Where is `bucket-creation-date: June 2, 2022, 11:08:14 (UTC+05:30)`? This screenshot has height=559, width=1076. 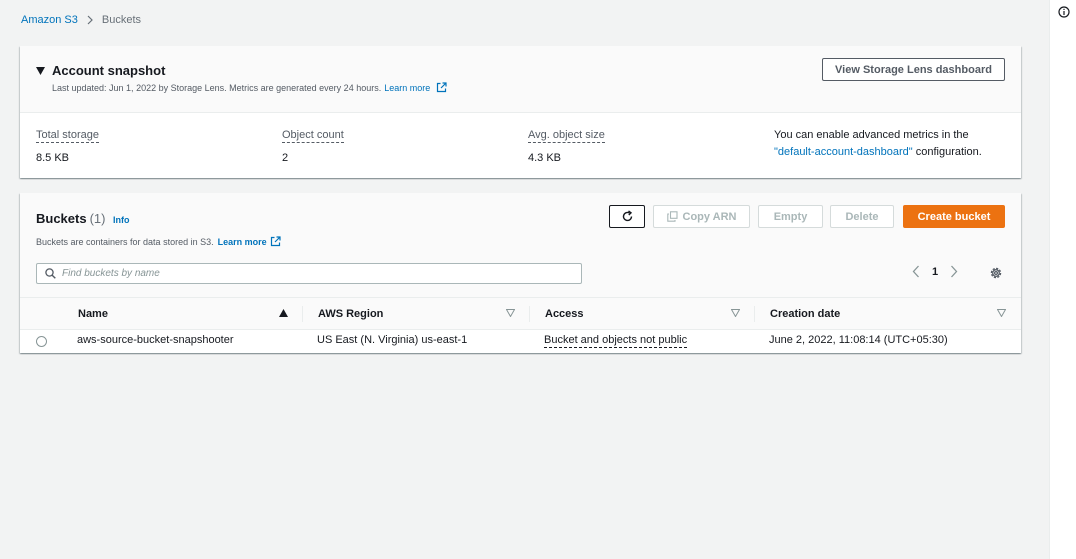
bucket-creation-date: June 2, 2022, 11:08:14 (UTC+05:30) is located at coordinates (858, 340).